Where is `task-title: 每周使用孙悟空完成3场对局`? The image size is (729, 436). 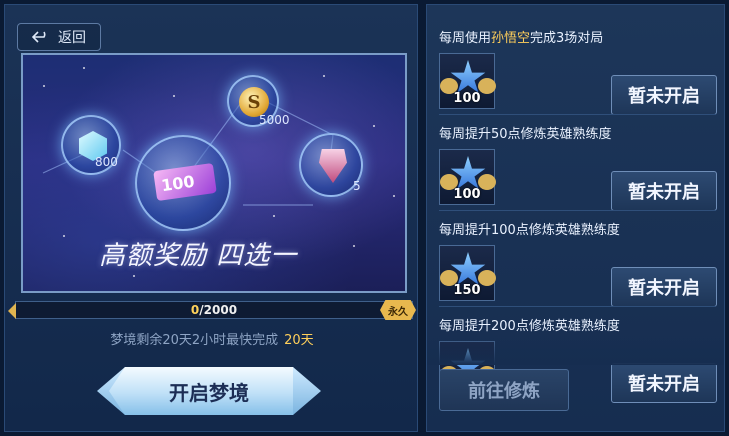 task-title: 每周使用孙悟空完成3场对局 is located at coordinates (521, 36).